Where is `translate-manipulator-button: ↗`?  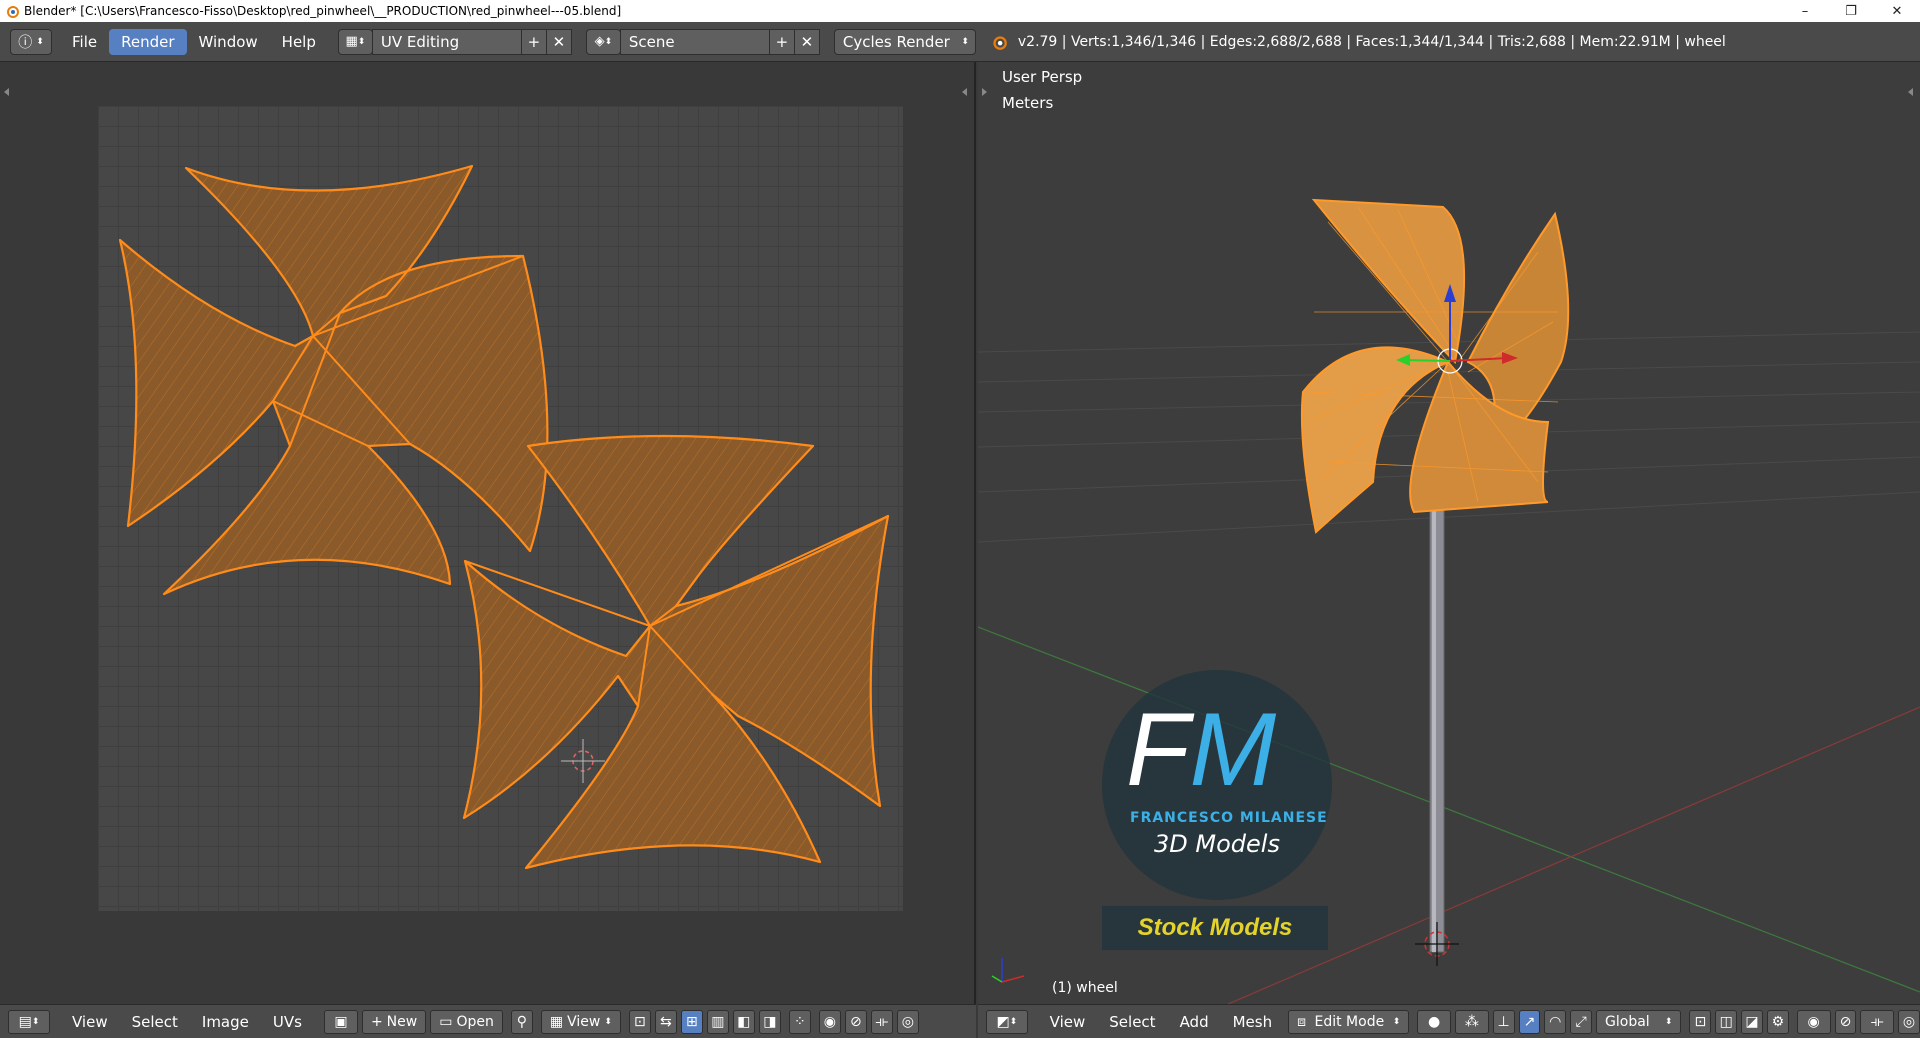
translate-manipulator-button: ↗ is located at coordinates (1529, 1021).